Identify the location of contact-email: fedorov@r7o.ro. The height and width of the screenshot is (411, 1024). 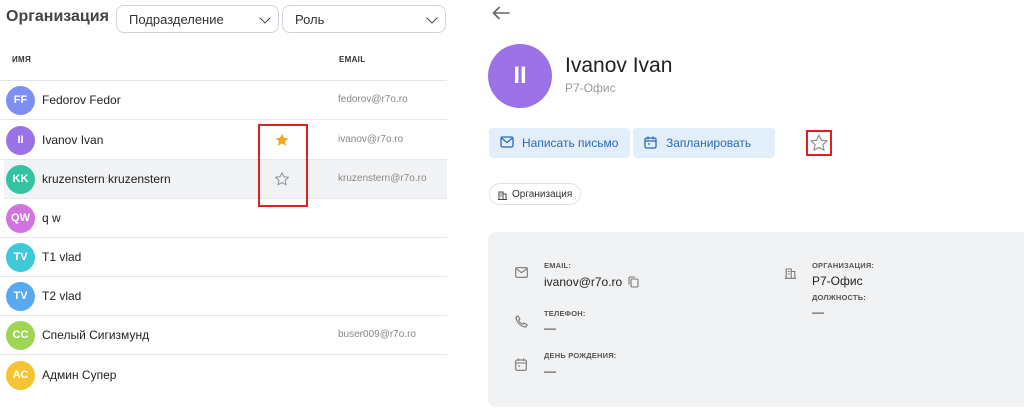
(373, 99).